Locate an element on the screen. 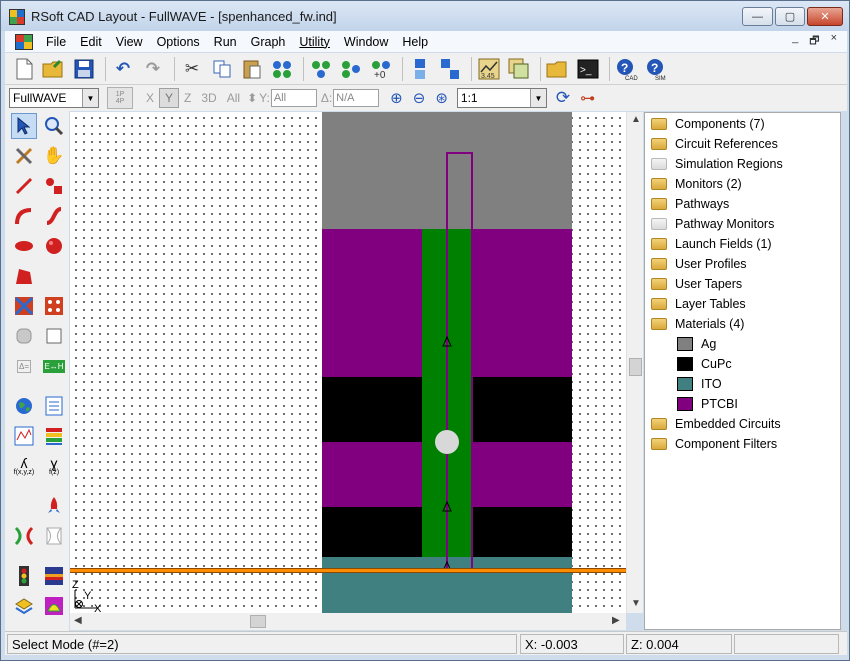  s-bend-tool-icon is located at coordinates (54, 216).